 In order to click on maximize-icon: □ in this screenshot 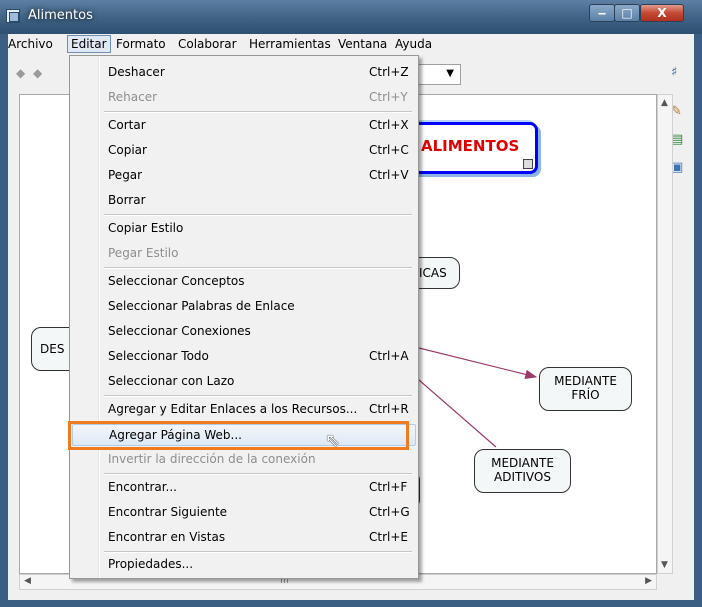, I will do `click(627, 13)`.